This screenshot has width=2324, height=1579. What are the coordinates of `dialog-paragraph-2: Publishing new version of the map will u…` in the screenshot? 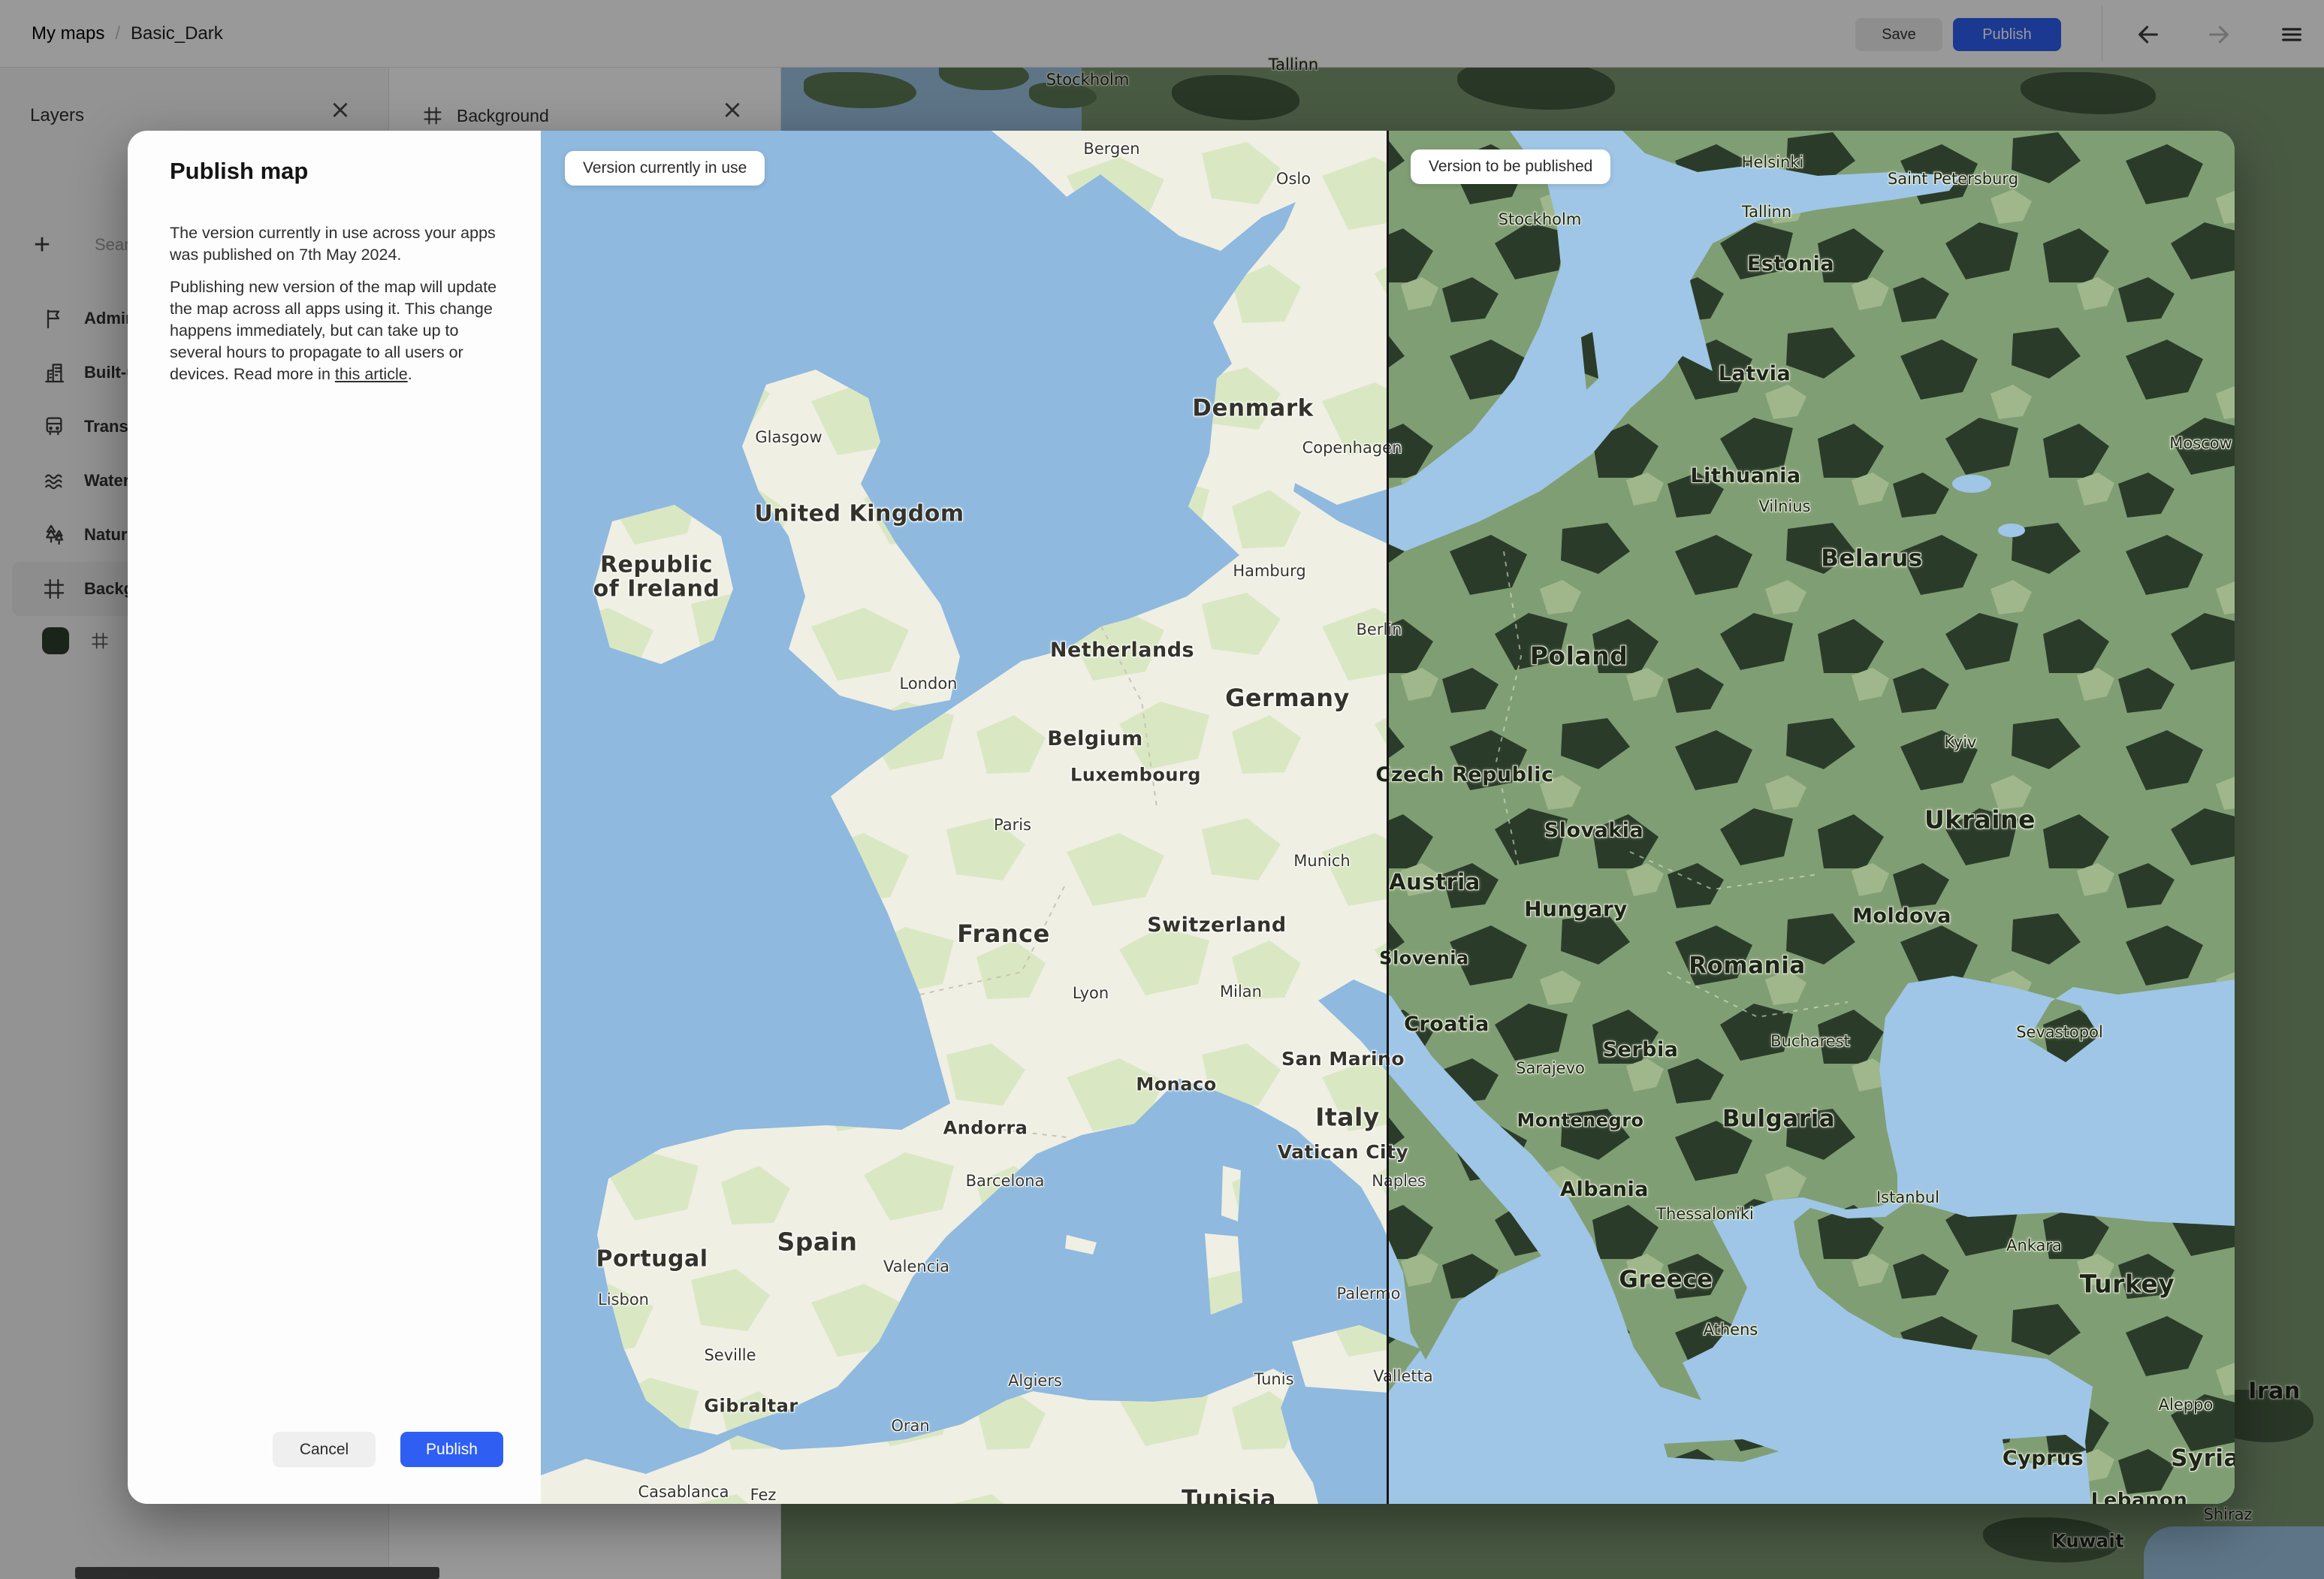 It's located at (333, 330).